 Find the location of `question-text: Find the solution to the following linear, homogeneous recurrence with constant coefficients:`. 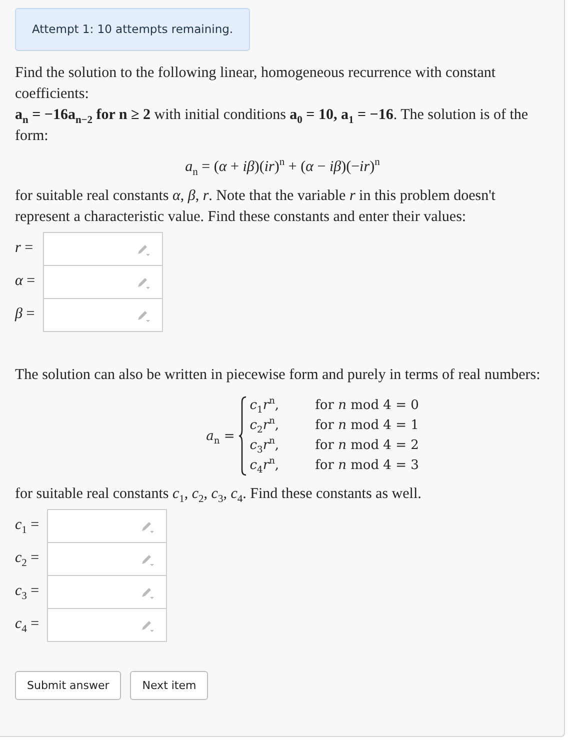

question-text: Find the solution to the following linear, homogeneous recurrence with constant coefficients: is located at coordinates (256, 84).